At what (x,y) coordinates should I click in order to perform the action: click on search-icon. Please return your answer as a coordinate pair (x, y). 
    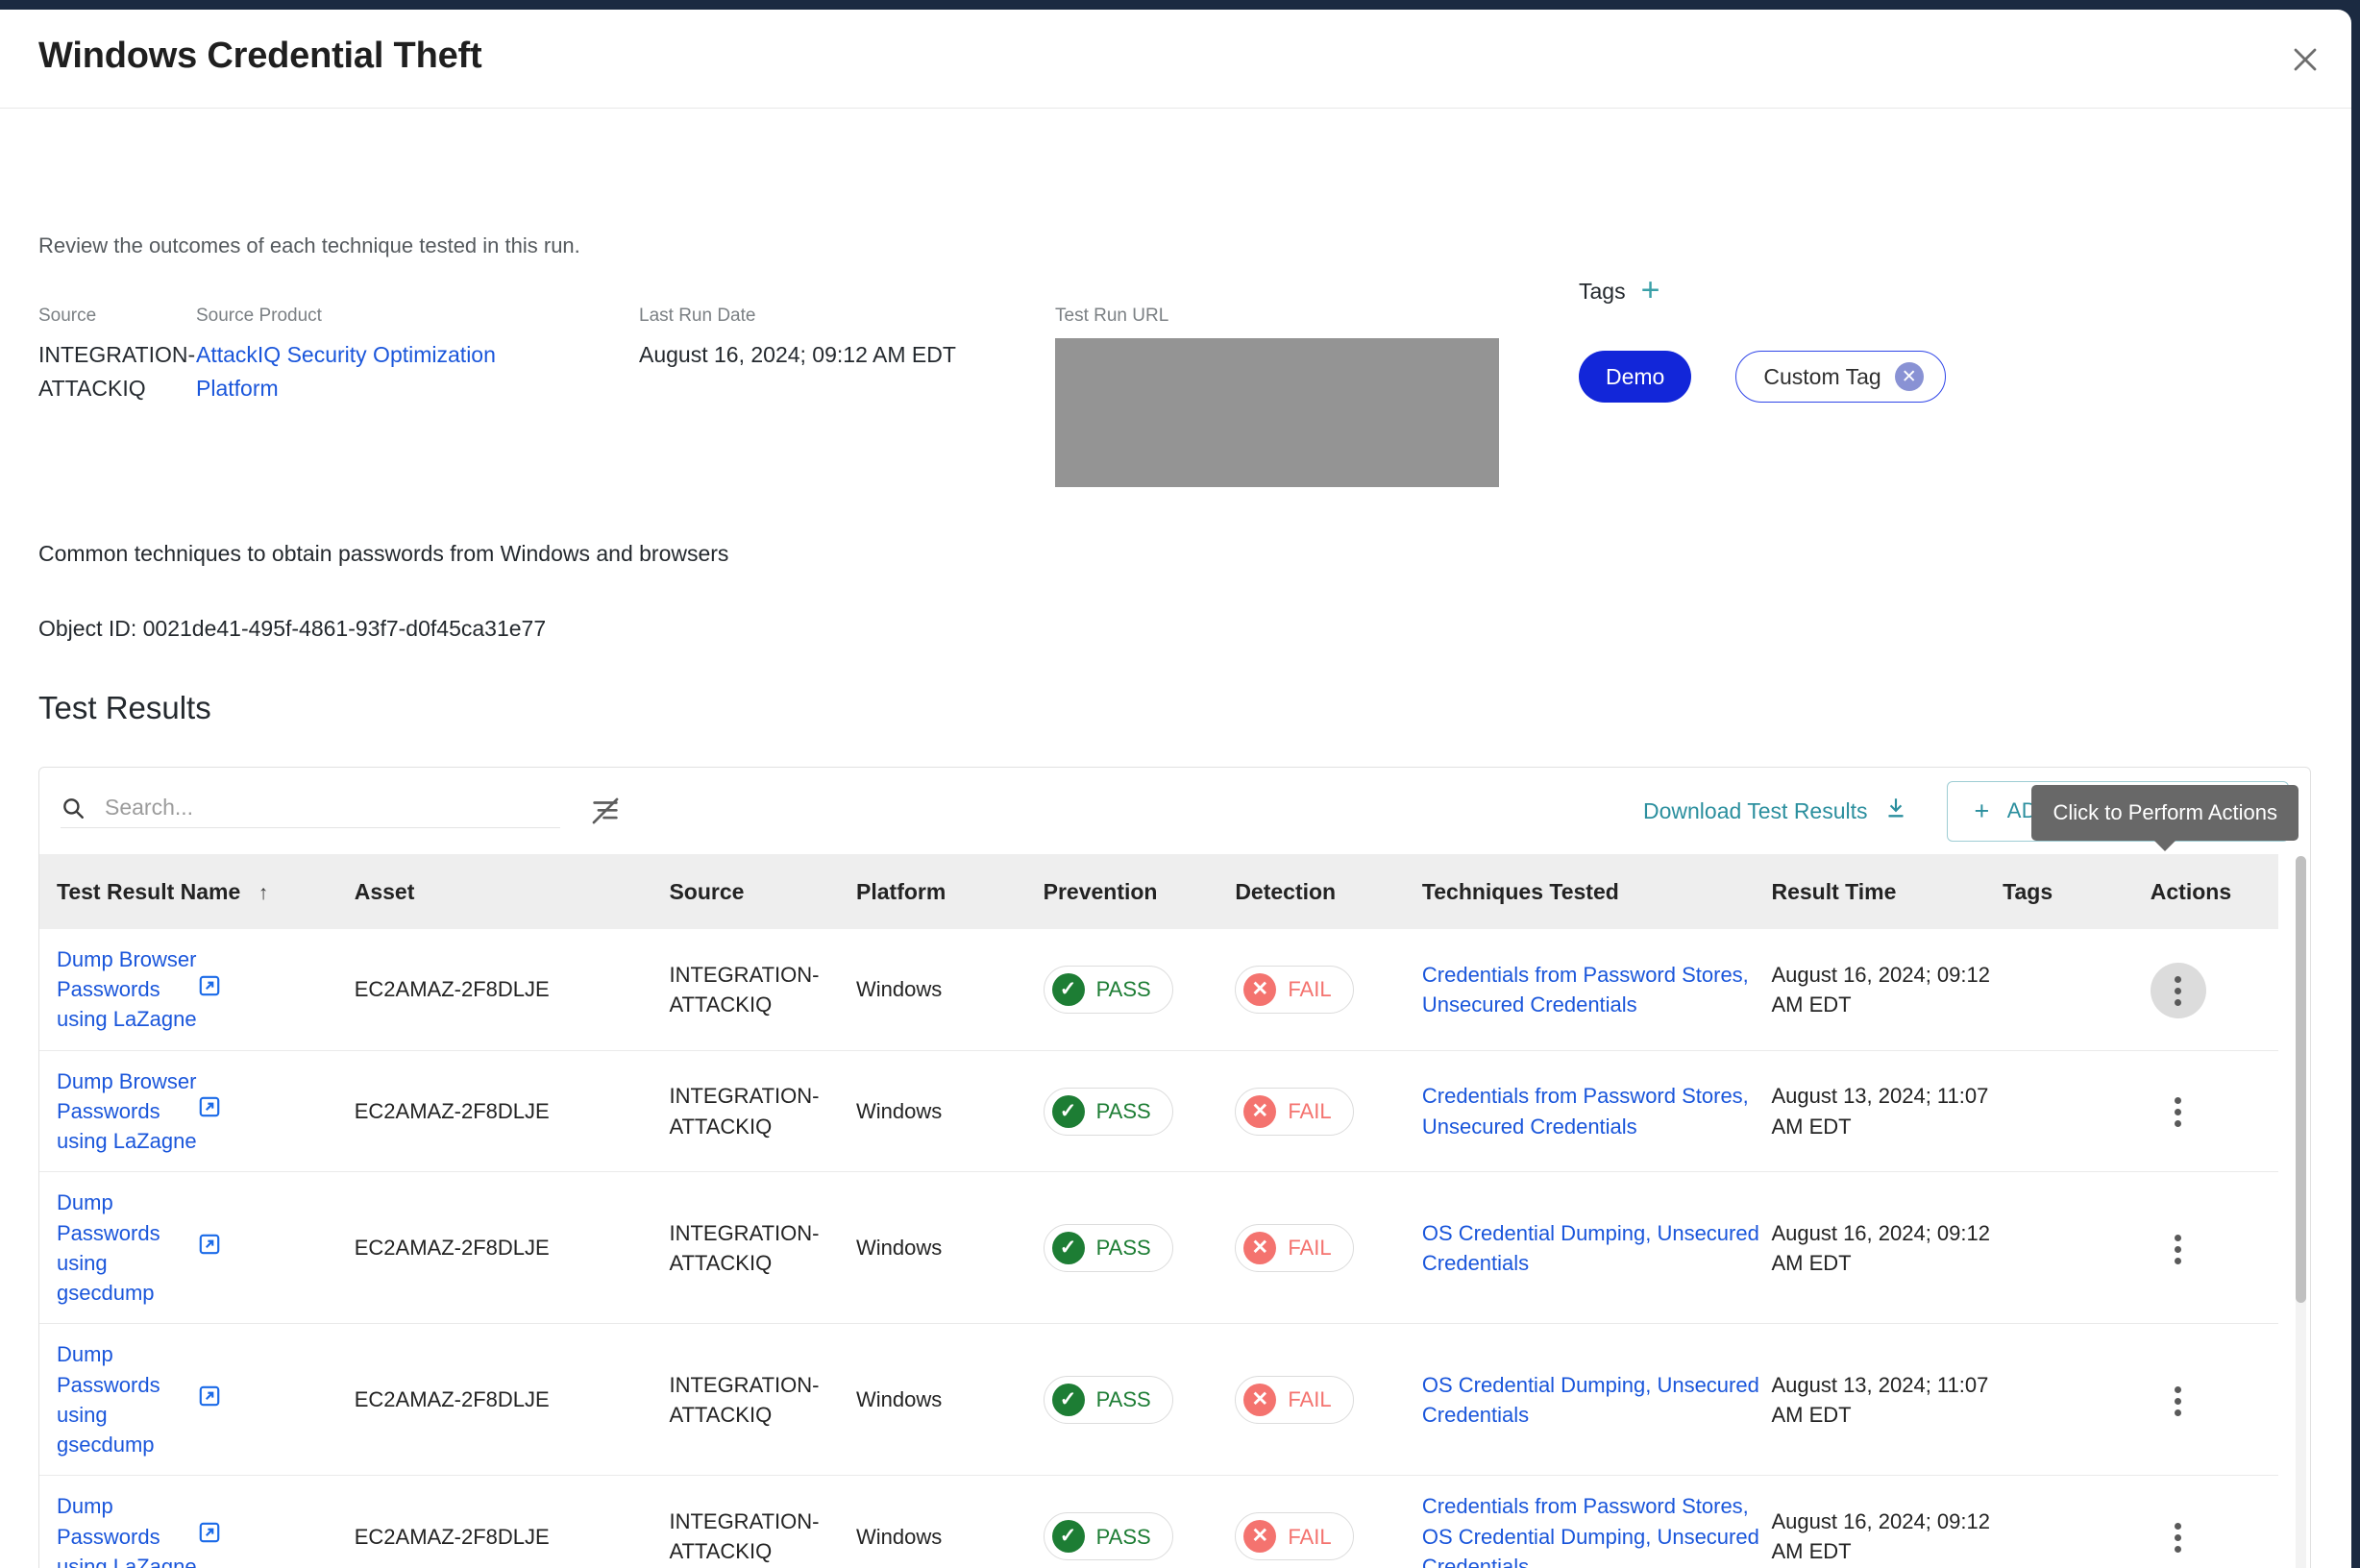
    Looking at the image, I should click on (73, 808).